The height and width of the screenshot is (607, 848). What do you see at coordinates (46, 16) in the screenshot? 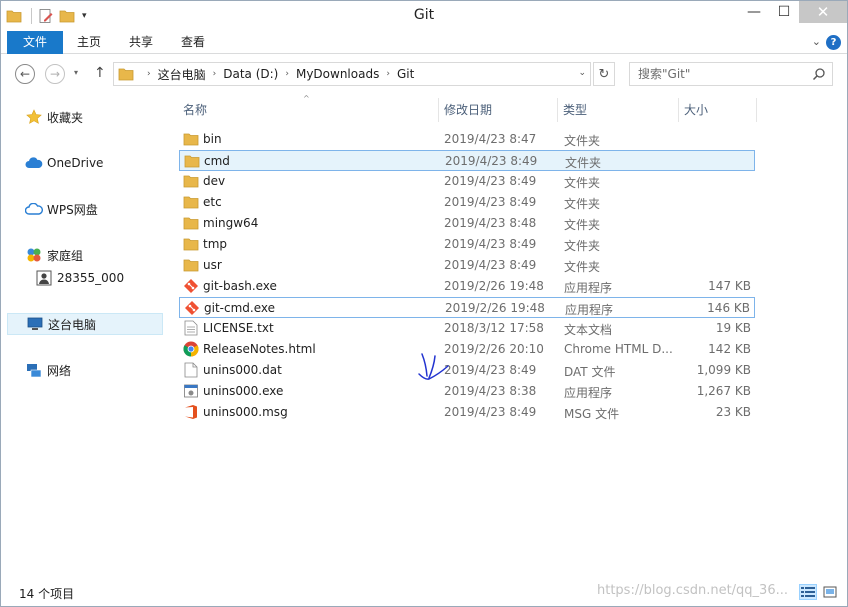
I see `properties-icon` at bounding box center [46, 16].